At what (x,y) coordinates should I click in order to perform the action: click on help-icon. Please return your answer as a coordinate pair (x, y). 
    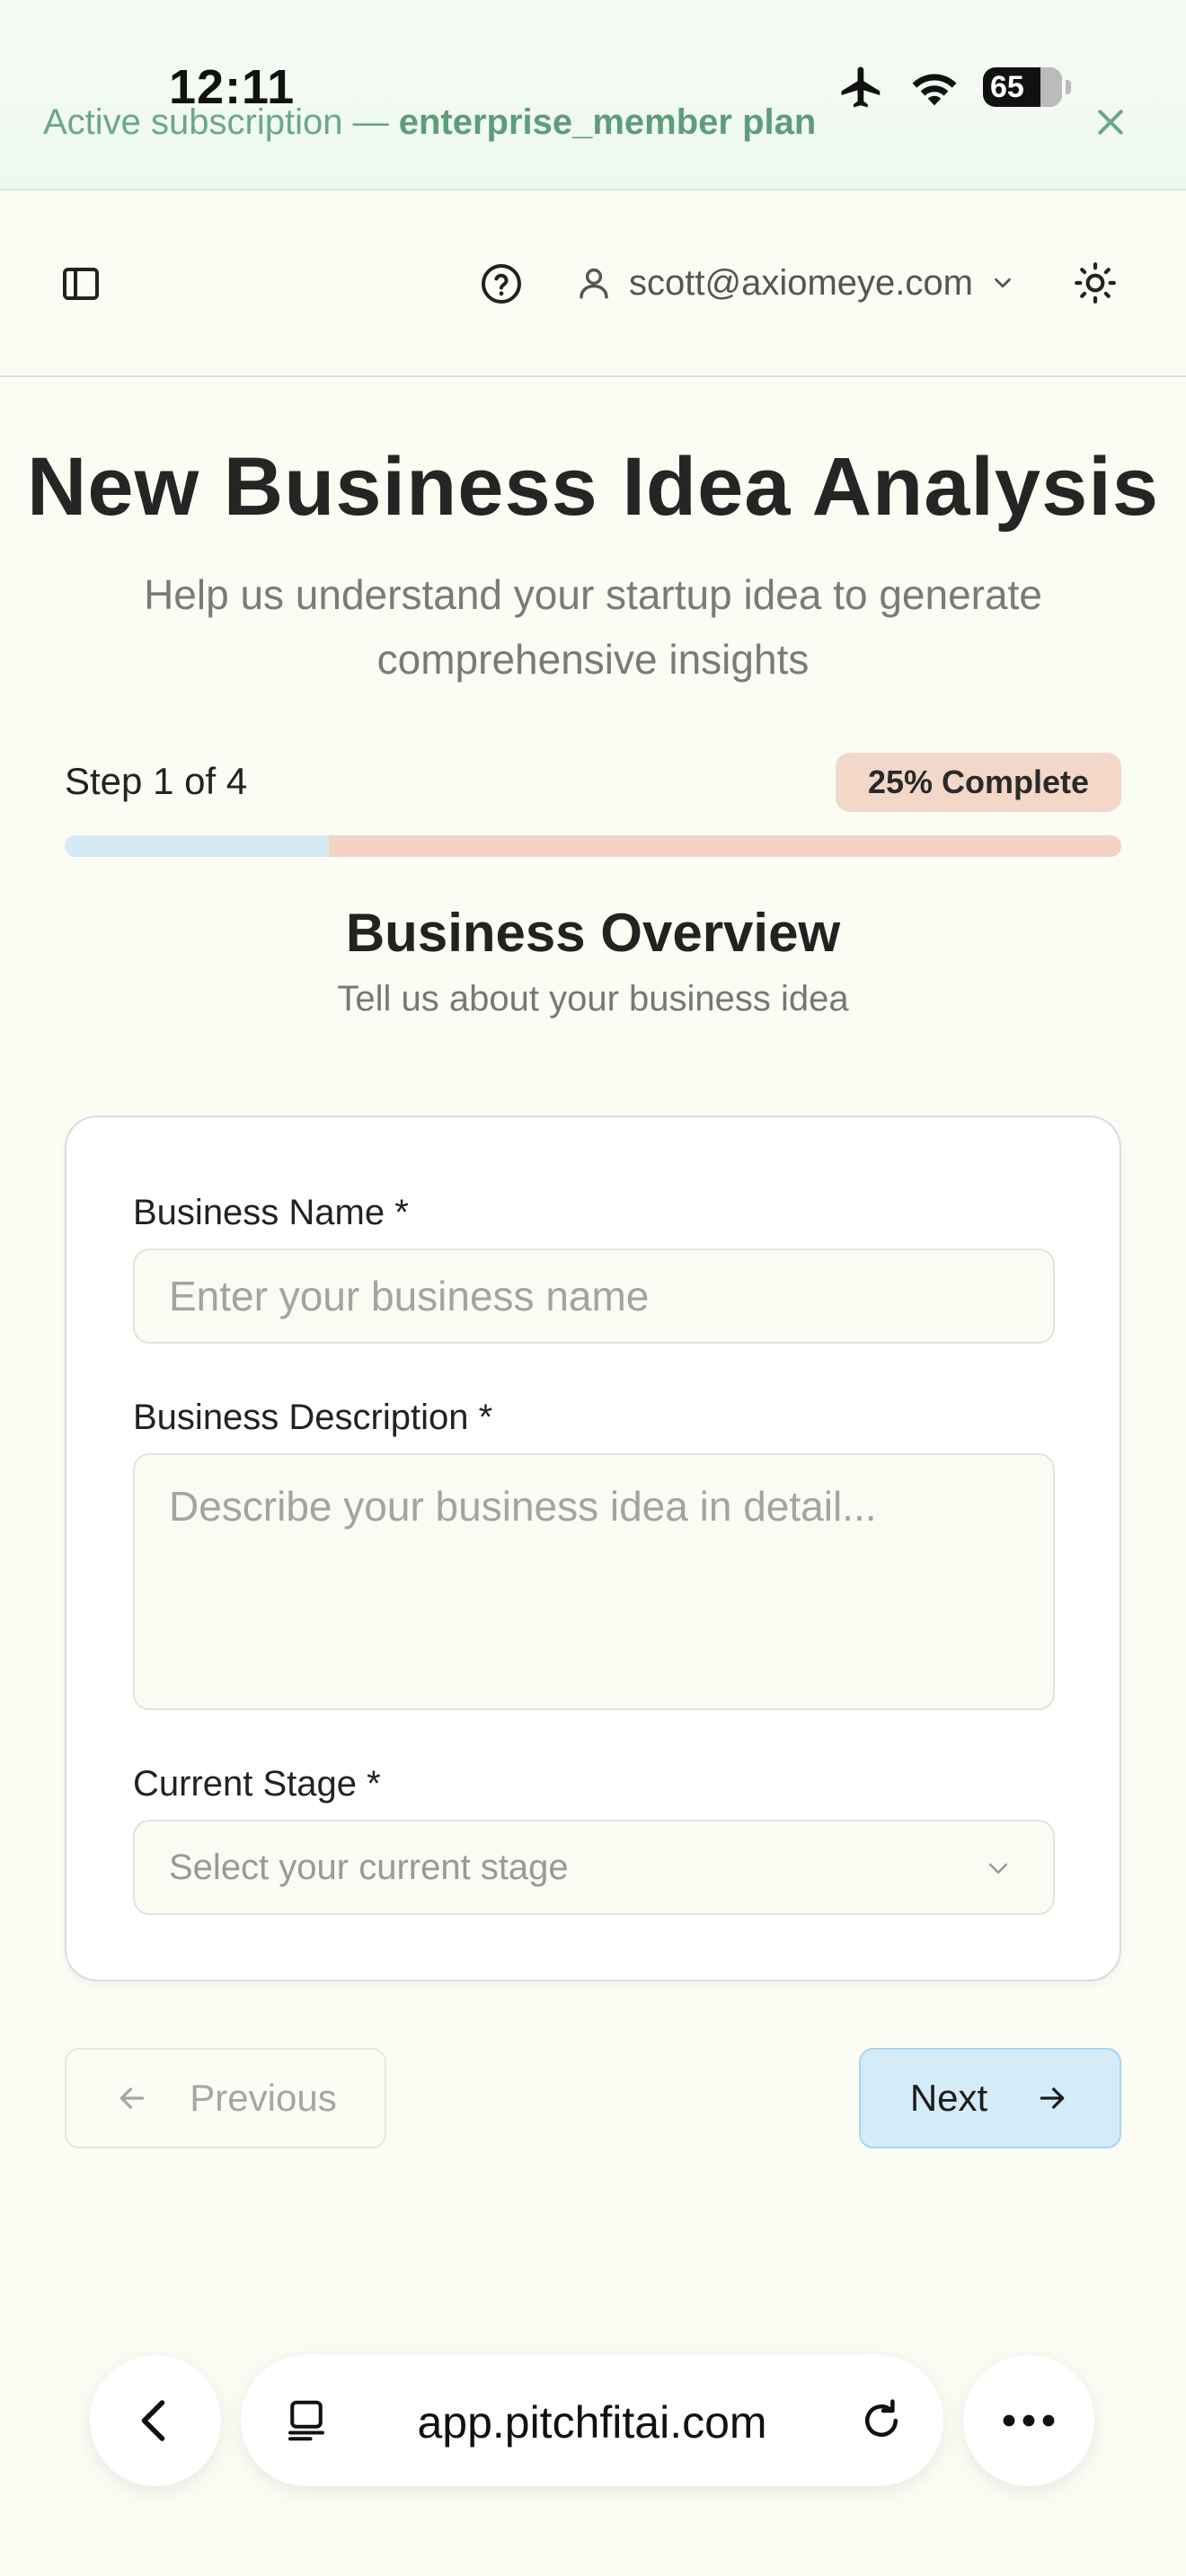
    Looking at the image, I should click on (501, 283).